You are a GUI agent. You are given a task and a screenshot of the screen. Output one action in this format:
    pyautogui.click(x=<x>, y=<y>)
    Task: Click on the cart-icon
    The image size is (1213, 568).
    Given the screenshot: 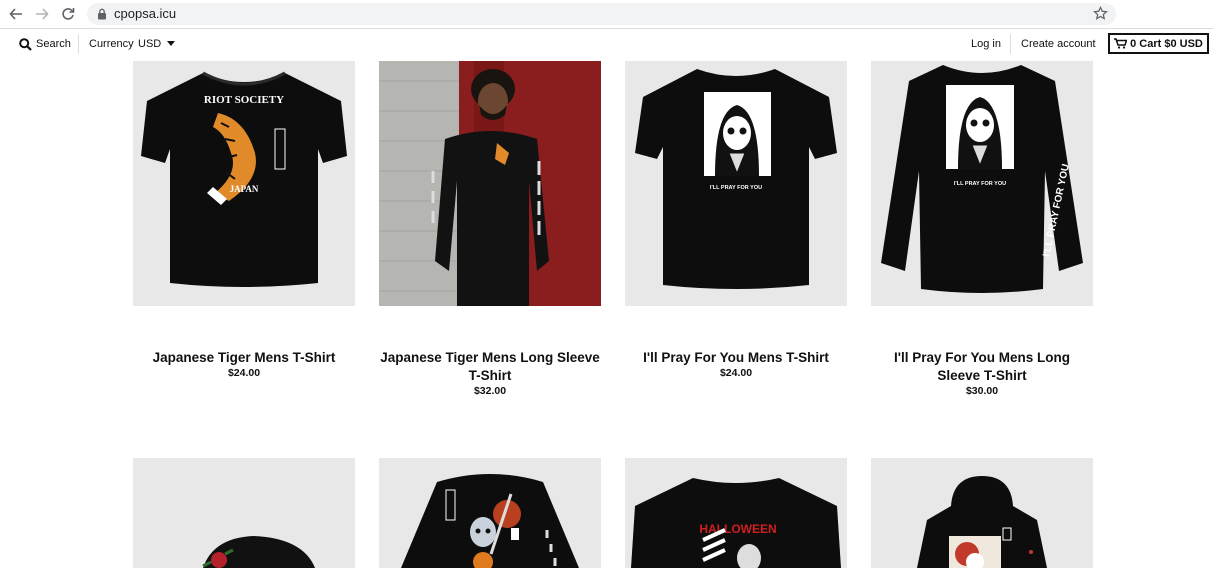 What is the action you would take?
    pyautogui.click(x=1121, y=43)
    